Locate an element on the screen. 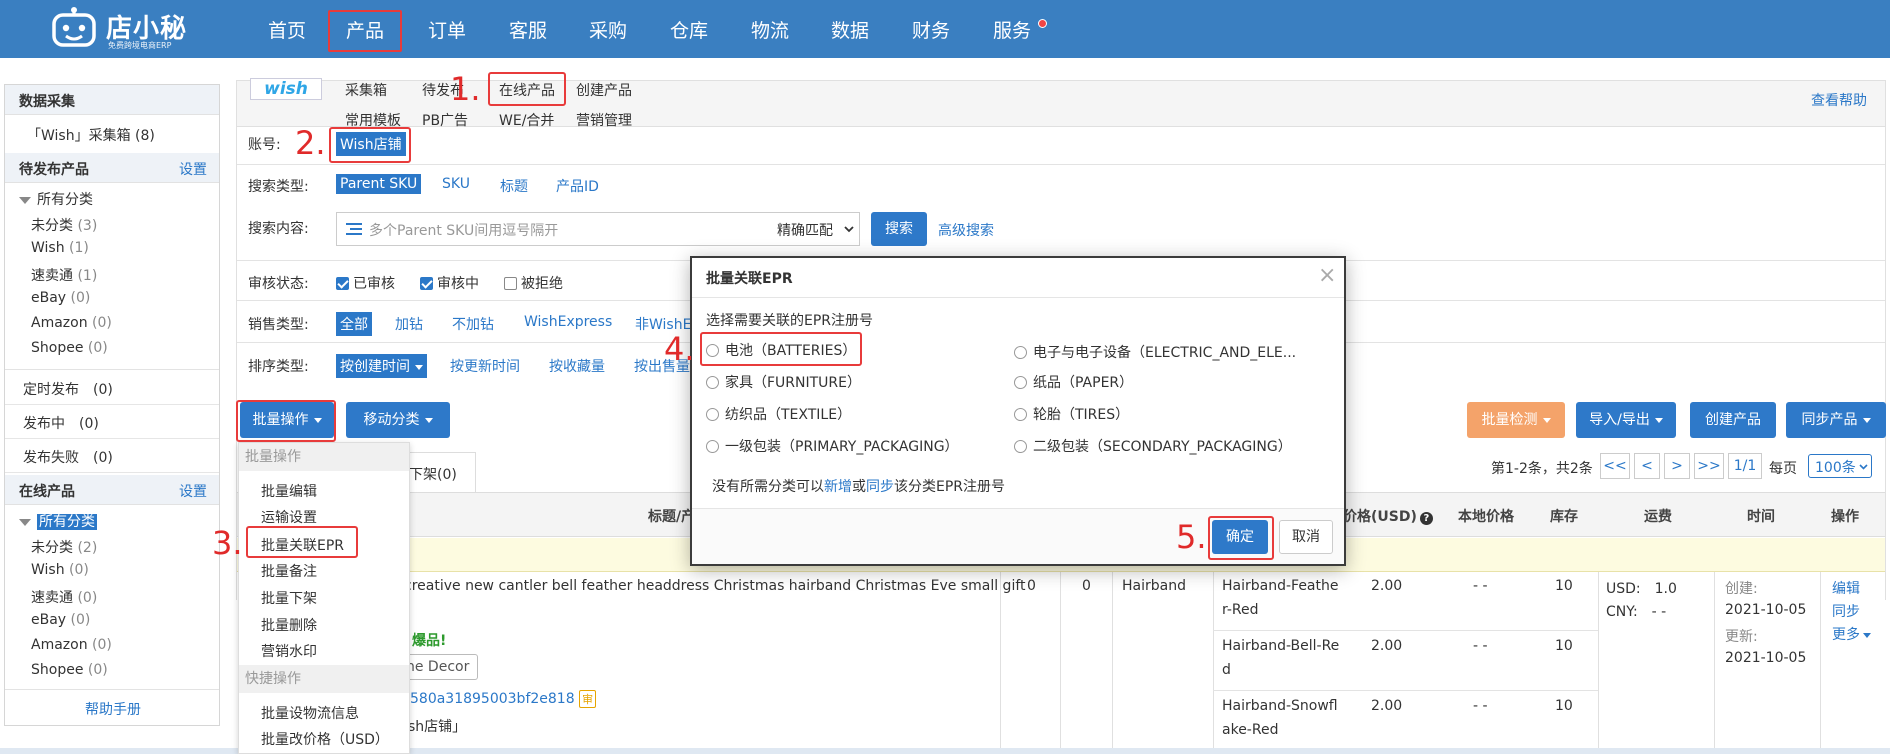 The image size is (1890, 754). review-pending-checkbox: 审核中 is located at coordinates (449, 283).